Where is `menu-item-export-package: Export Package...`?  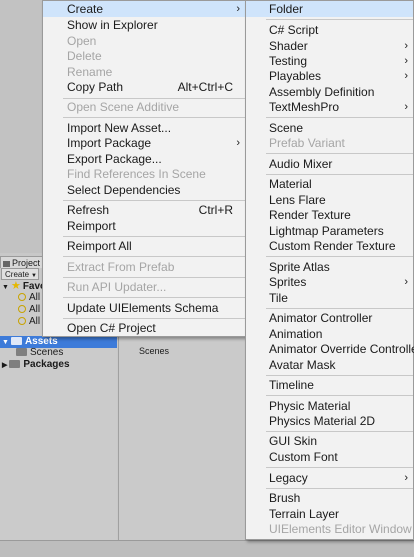
menu-item-export-package: Export Package... is located at coordinates (144, 159).